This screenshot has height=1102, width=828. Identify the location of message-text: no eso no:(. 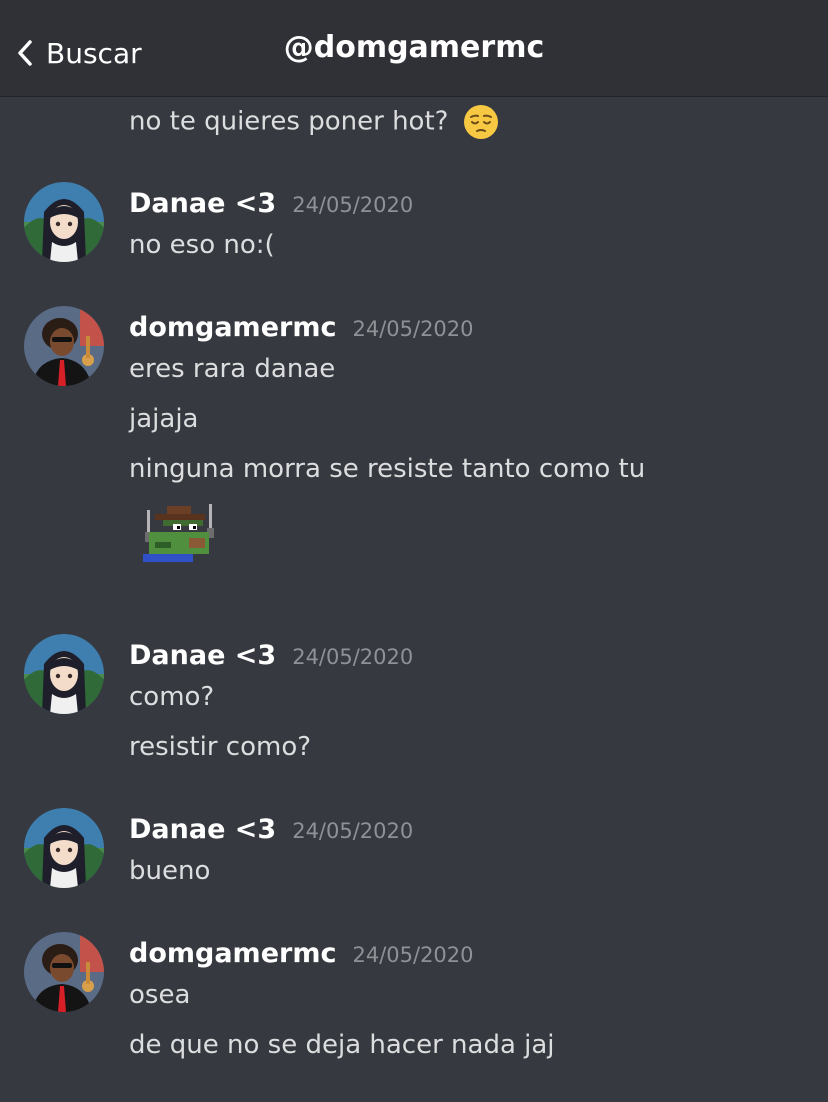
(202, 245).